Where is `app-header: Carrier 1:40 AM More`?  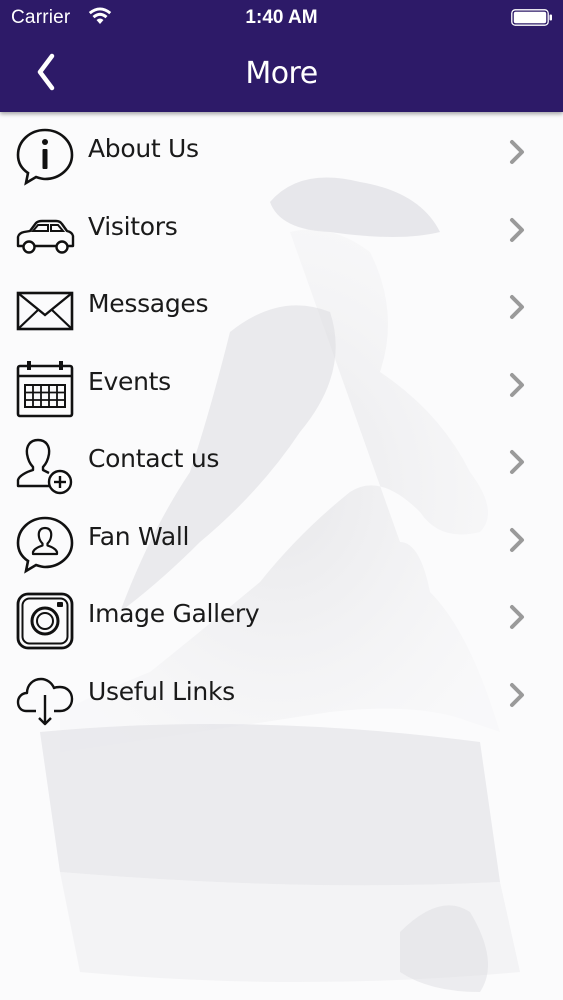
app-header: Carrier 1:40 AM More is located at coordinates (281, 56).